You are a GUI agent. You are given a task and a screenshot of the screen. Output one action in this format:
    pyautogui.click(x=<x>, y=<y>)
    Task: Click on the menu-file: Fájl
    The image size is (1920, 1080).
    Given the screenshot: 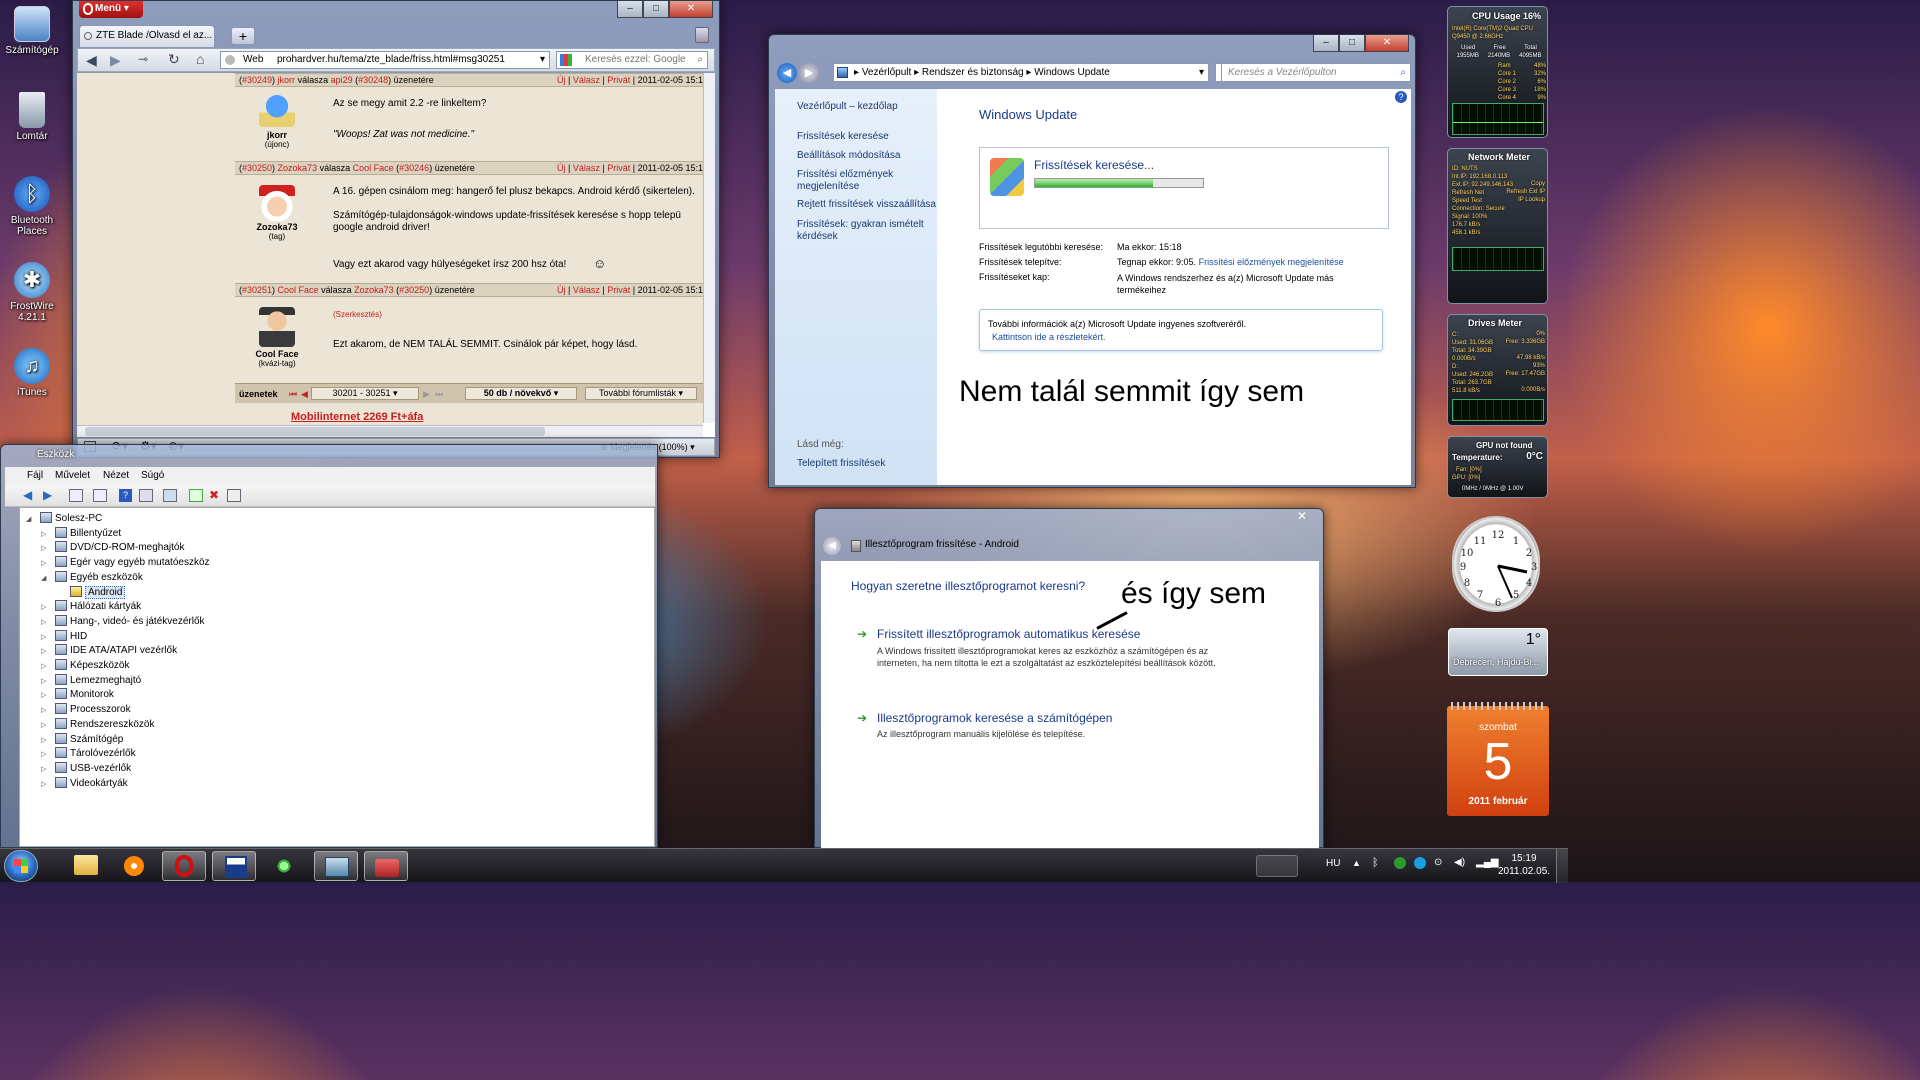 What is the action you would take?
    pyautogui.click(x=35, y=476)
    